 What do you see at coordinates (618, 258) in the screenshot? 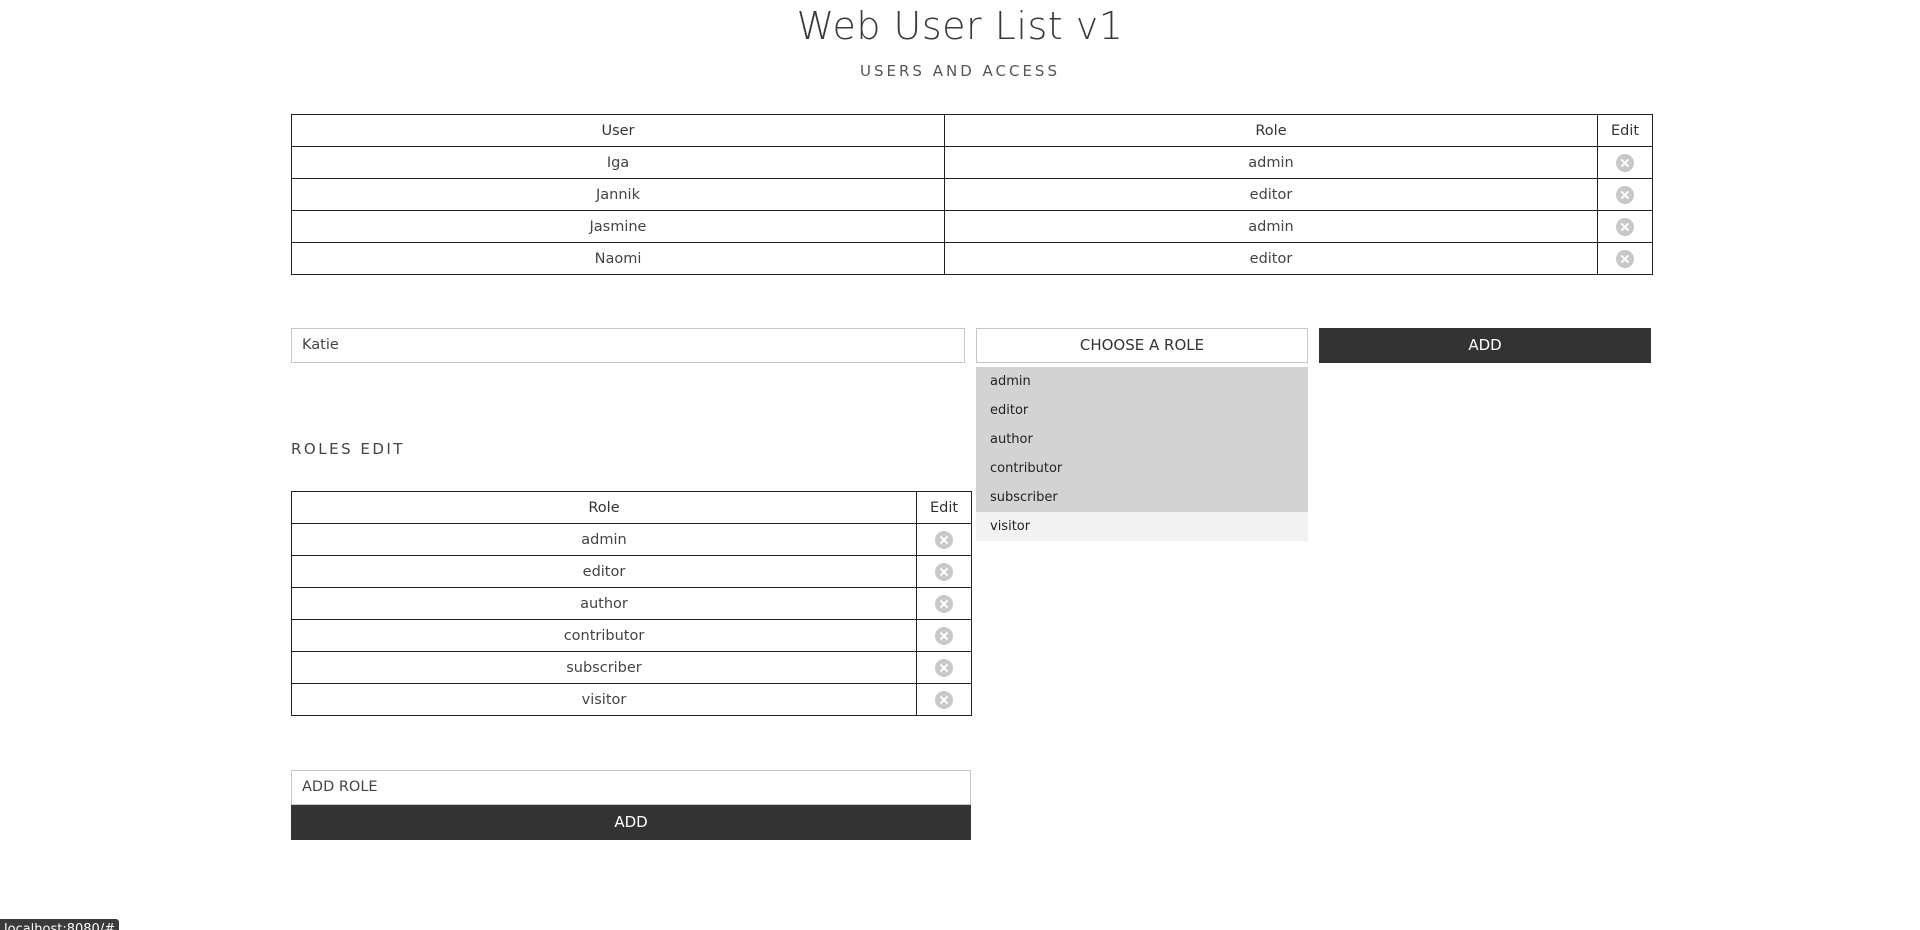
I see `user-name-cell: Naomi` at bounding box center [618, 258].